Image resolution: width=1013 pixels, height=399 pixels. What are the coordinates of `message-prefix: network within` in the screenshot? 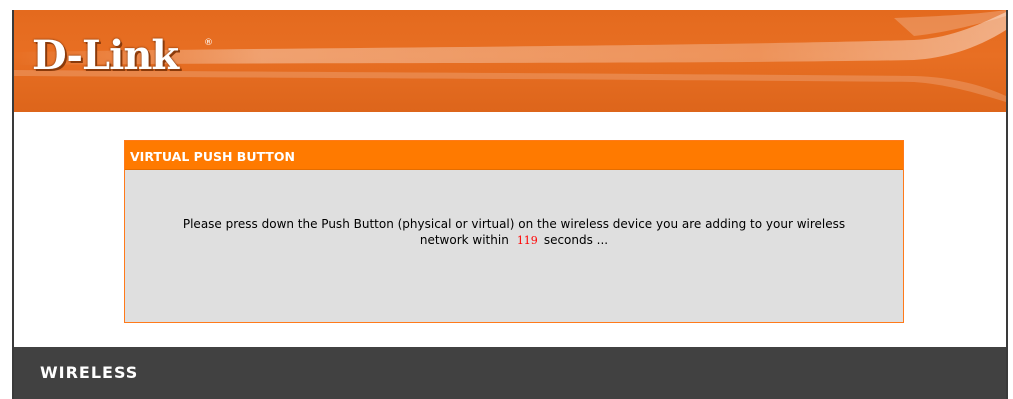 It's located at (464, 240).